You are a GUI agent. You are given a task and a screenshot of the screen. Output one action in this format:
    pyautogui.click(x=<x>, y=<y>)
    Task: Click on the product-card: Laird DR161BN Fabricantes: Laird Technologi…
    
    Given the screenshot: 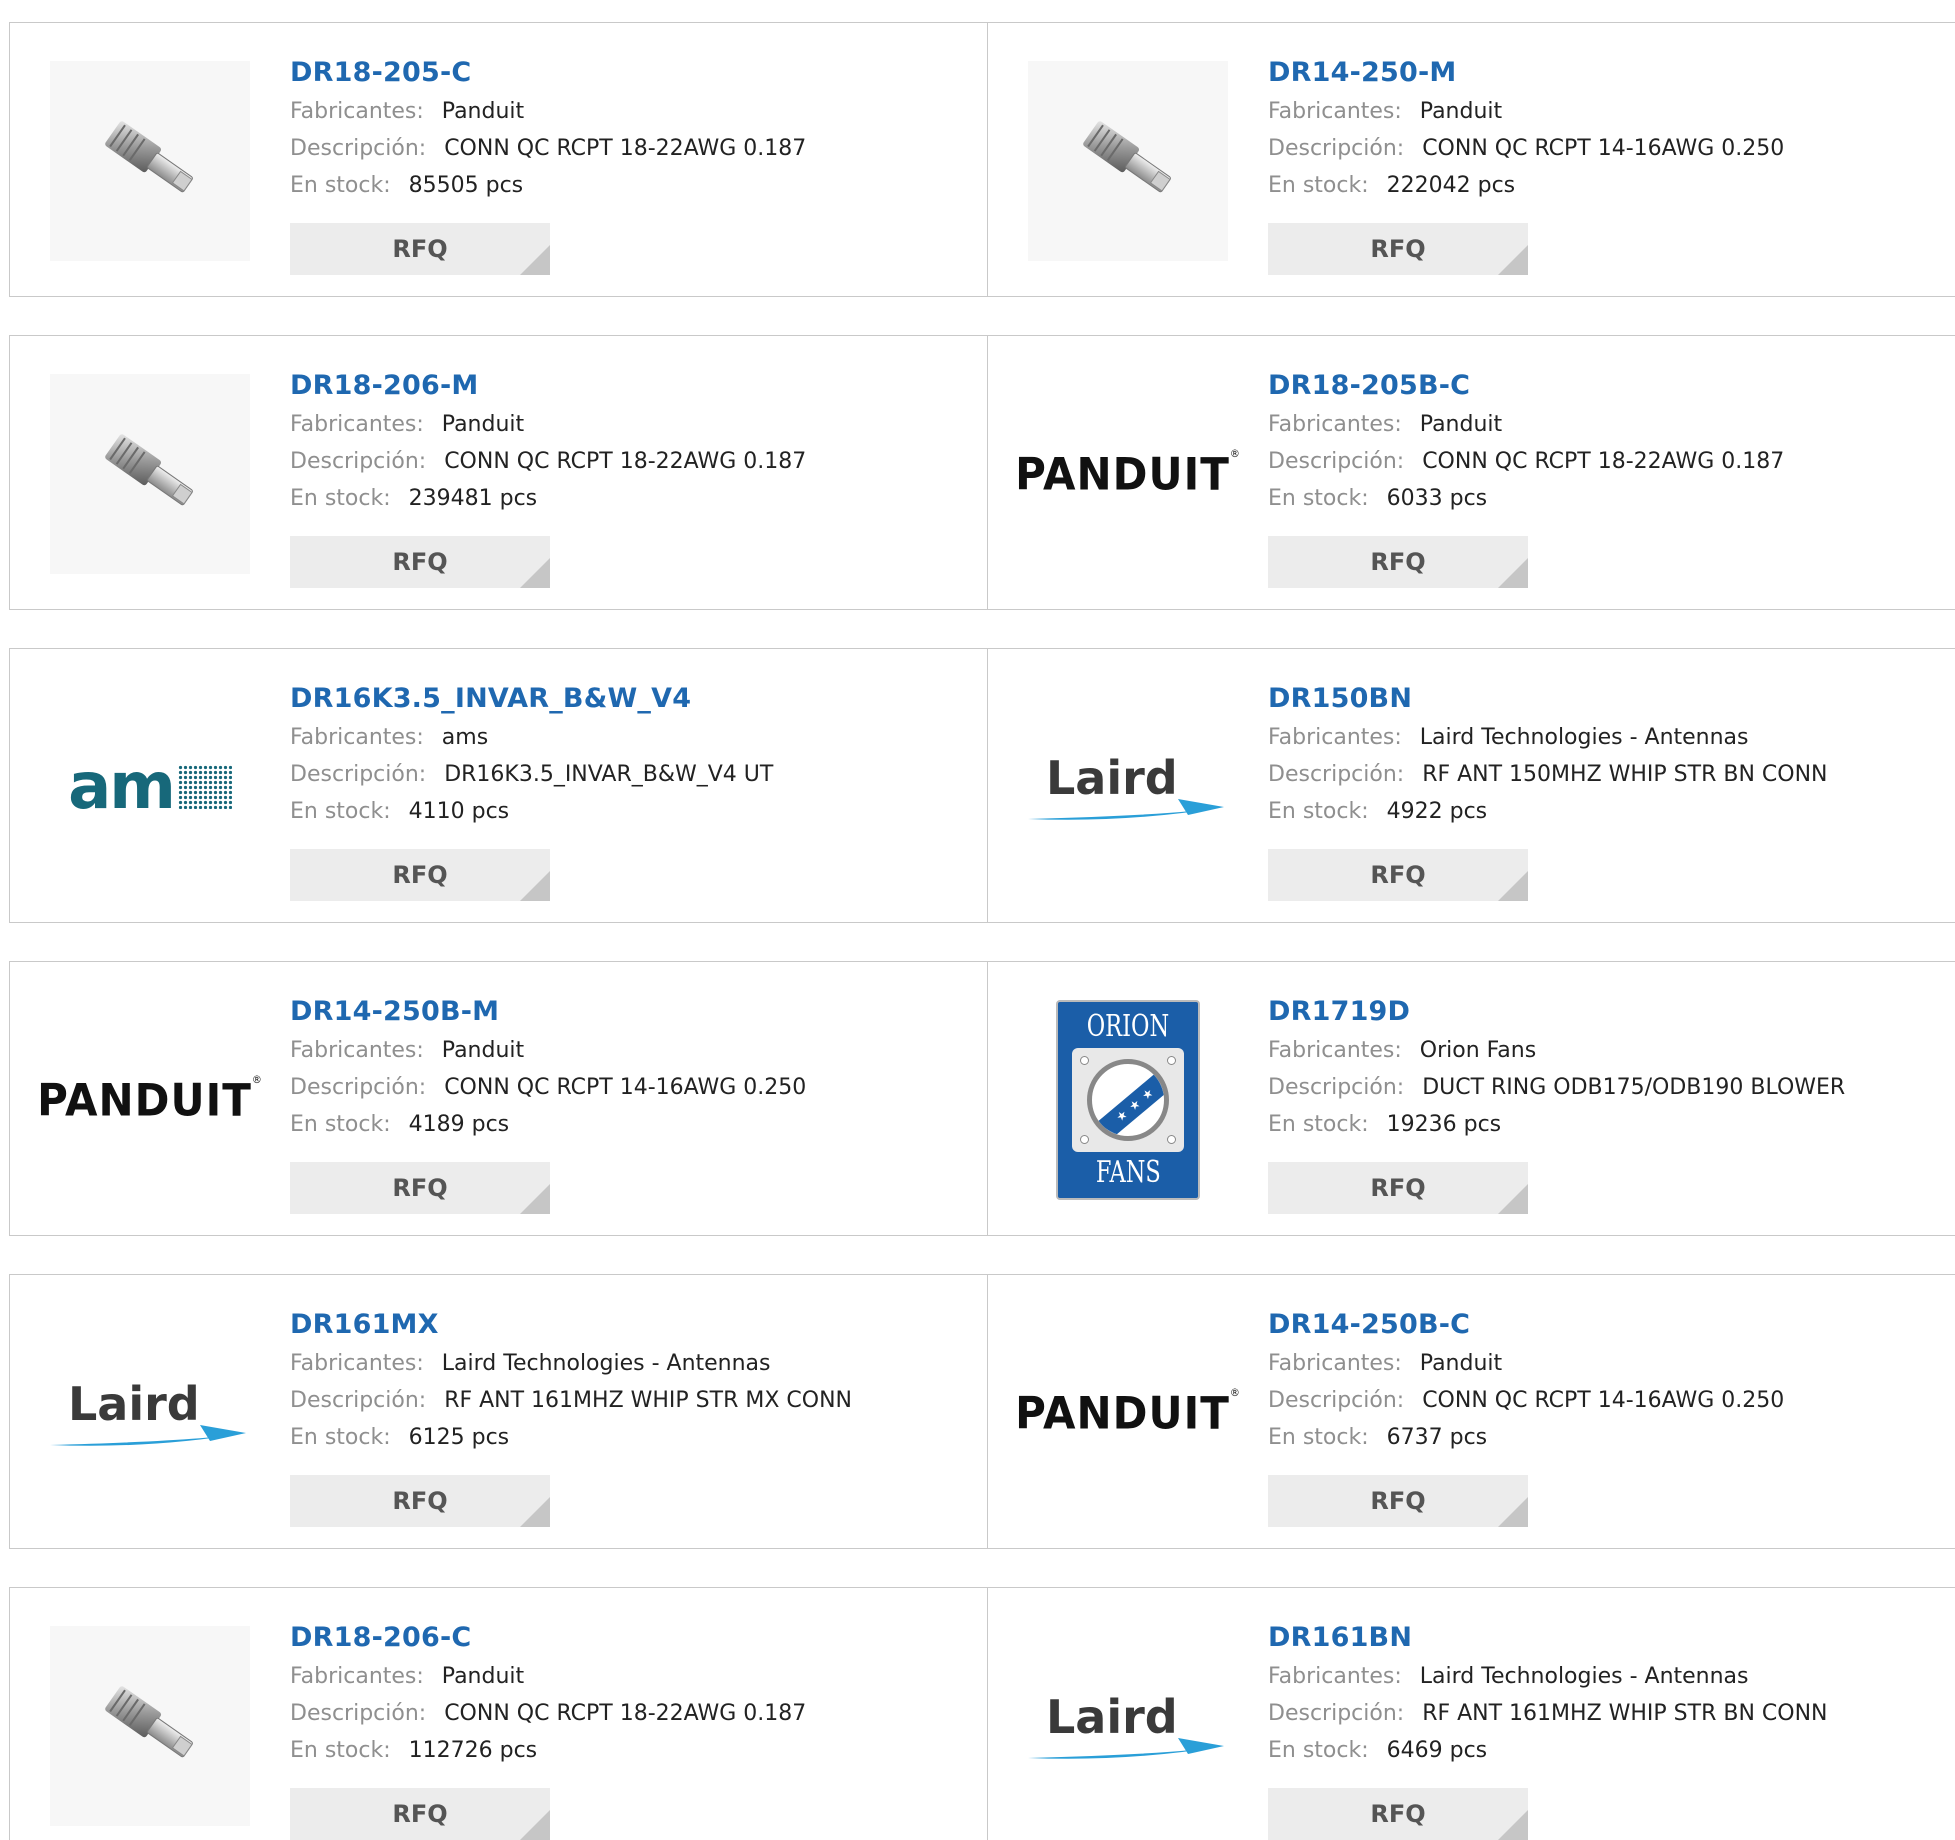 What is the action you would take?
    pyautogui.click(x=1471, y=1714)
    